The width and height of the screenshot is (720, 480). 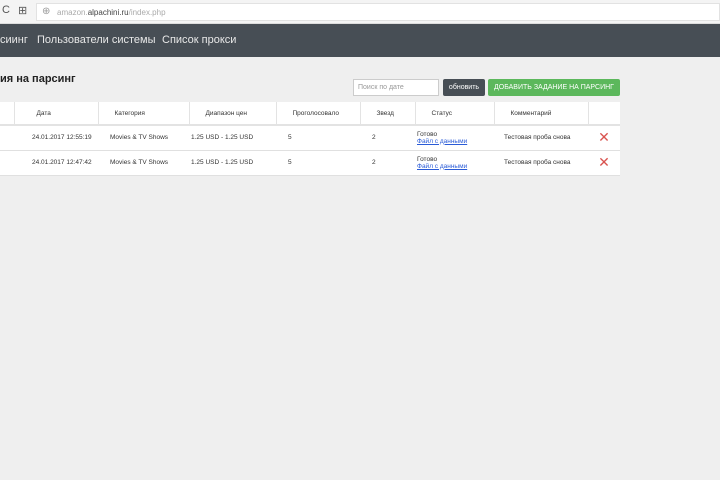 I want to click on address-bar: ⊕ amazon.alpachini.ru/index.php, so click(x=378, y=12).